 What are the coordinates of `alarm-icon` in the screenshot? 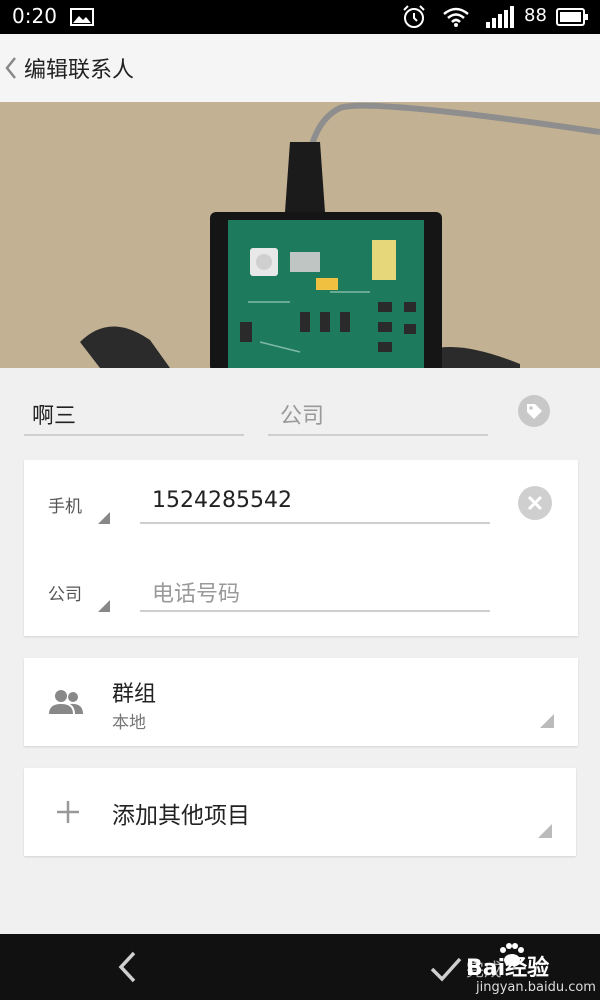 It's located at (414, 16).